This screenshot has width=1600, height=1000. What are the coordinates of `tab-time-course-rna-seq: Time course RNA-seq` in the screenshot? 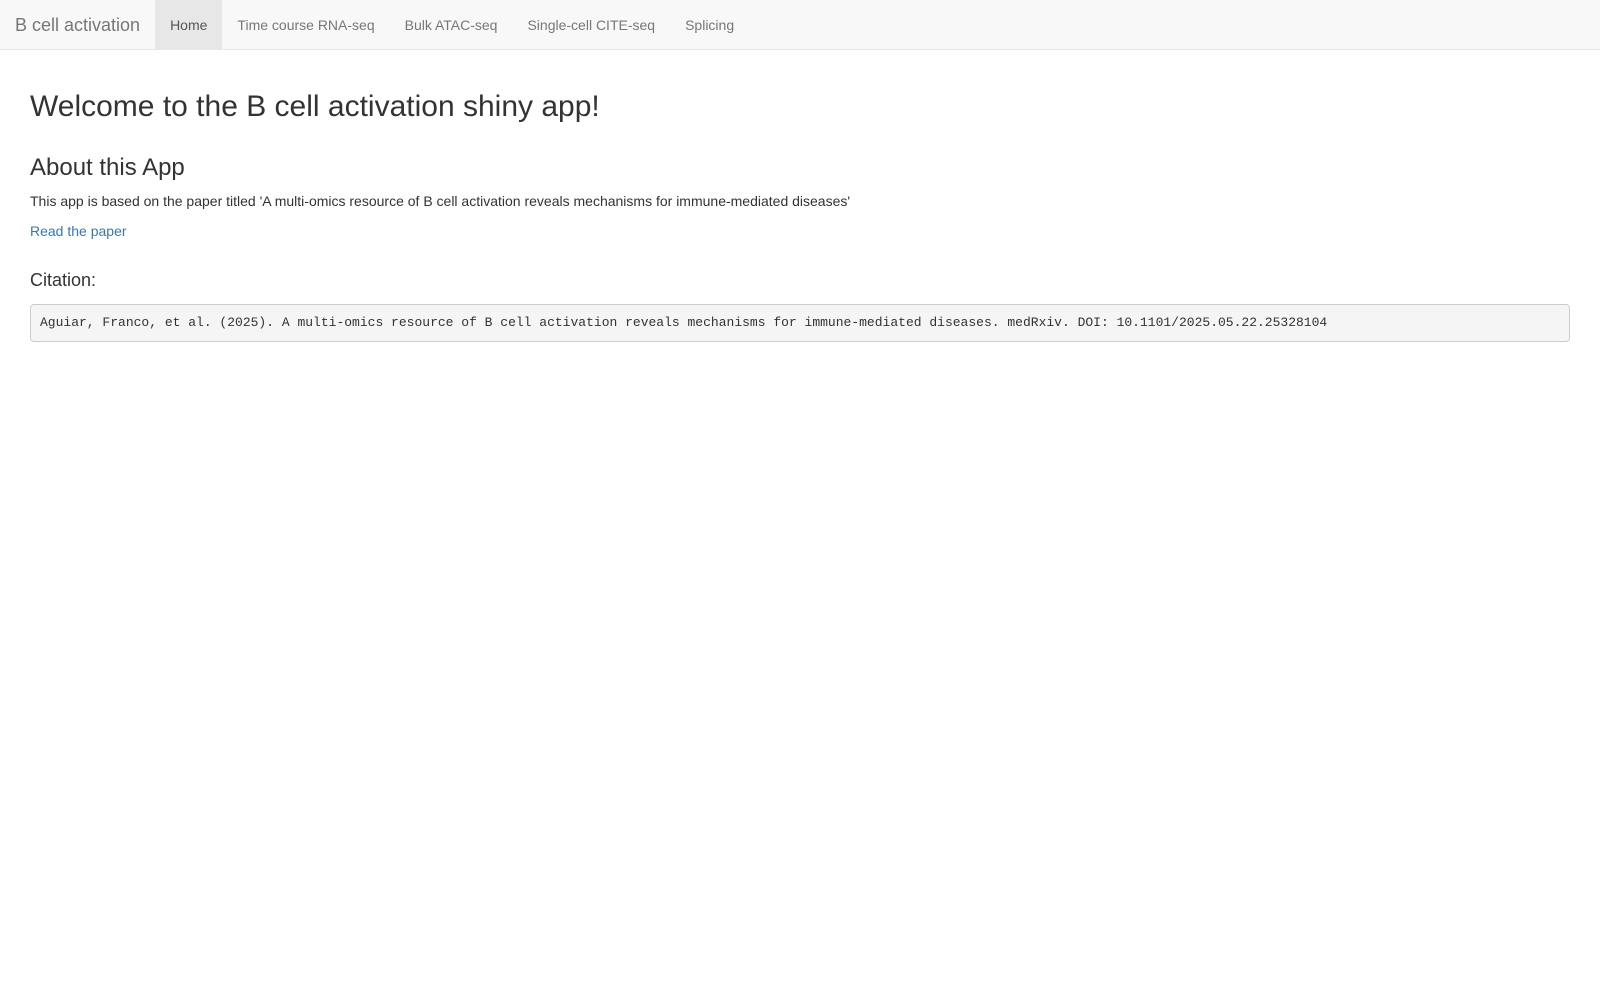 It's located at (305, 24).